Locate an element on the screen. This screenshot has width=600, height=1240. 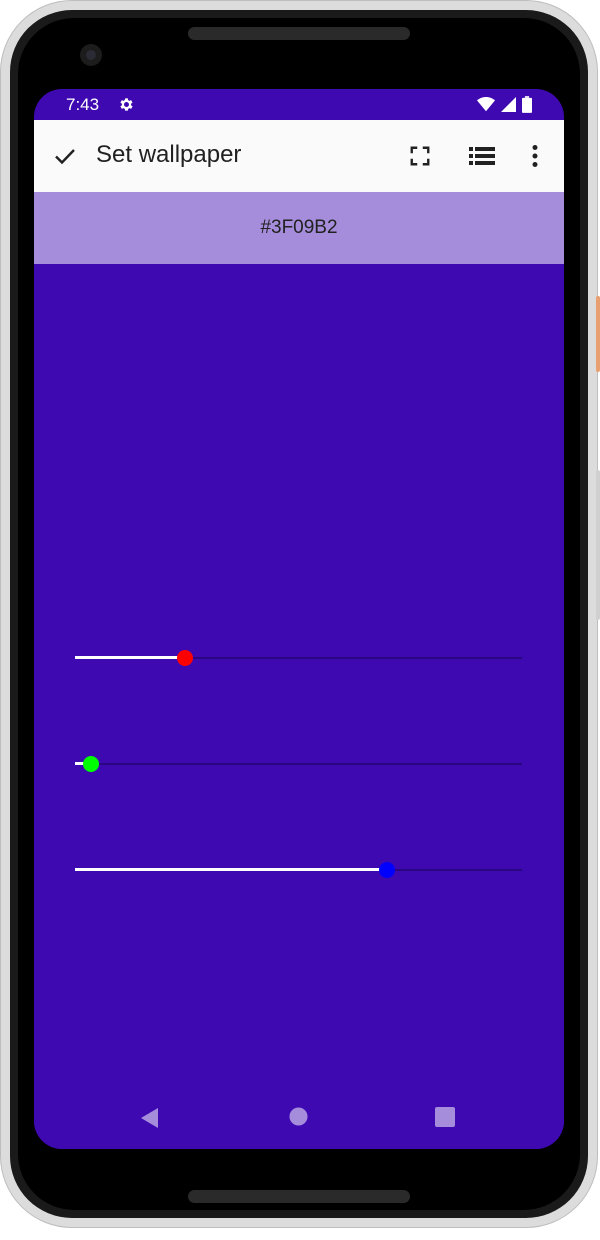
color-hex-bar: #3F09B2 is located at coordinates (299, 228).